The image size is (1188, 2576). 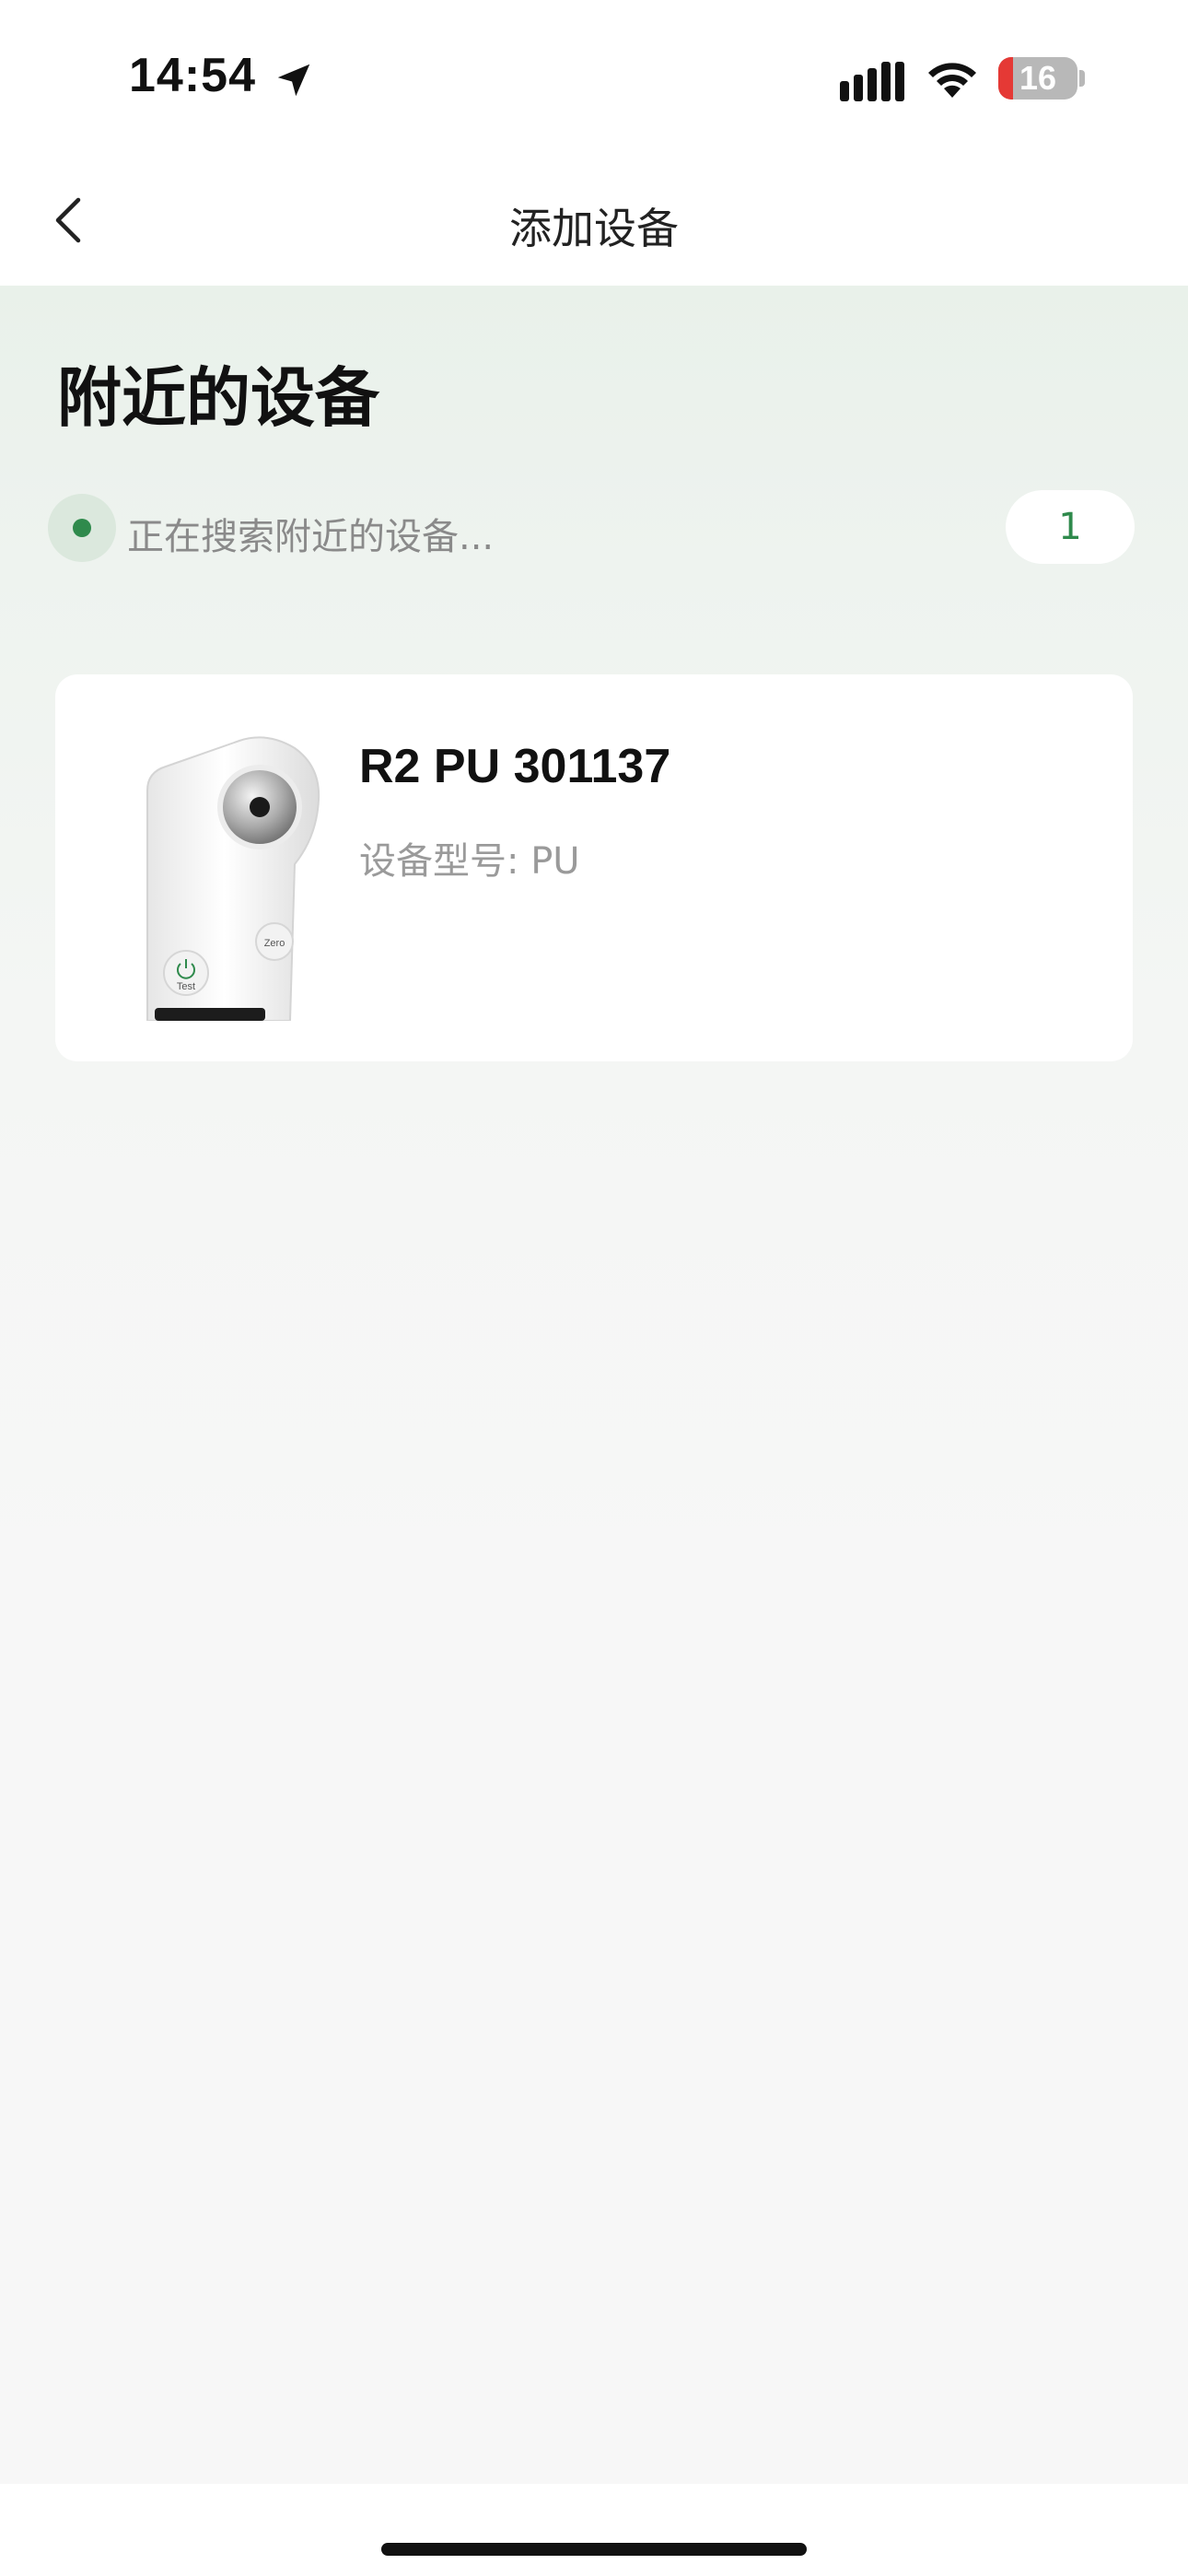 What do you see at coordinates (952, 80) in the screenshot?
I see `wifi-icon` at bounding box center [952, 80].